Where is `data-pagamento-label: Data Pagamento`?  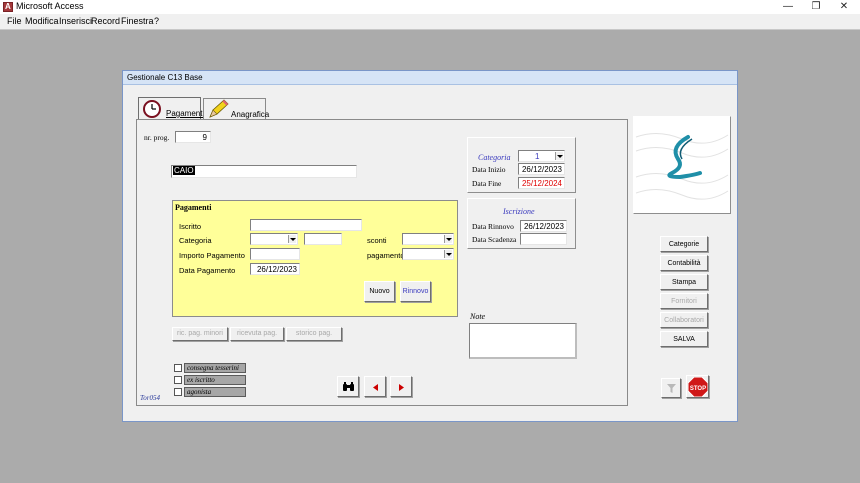 data-pagamento-label: Data Pagamento is located at coordinates (207, 270).